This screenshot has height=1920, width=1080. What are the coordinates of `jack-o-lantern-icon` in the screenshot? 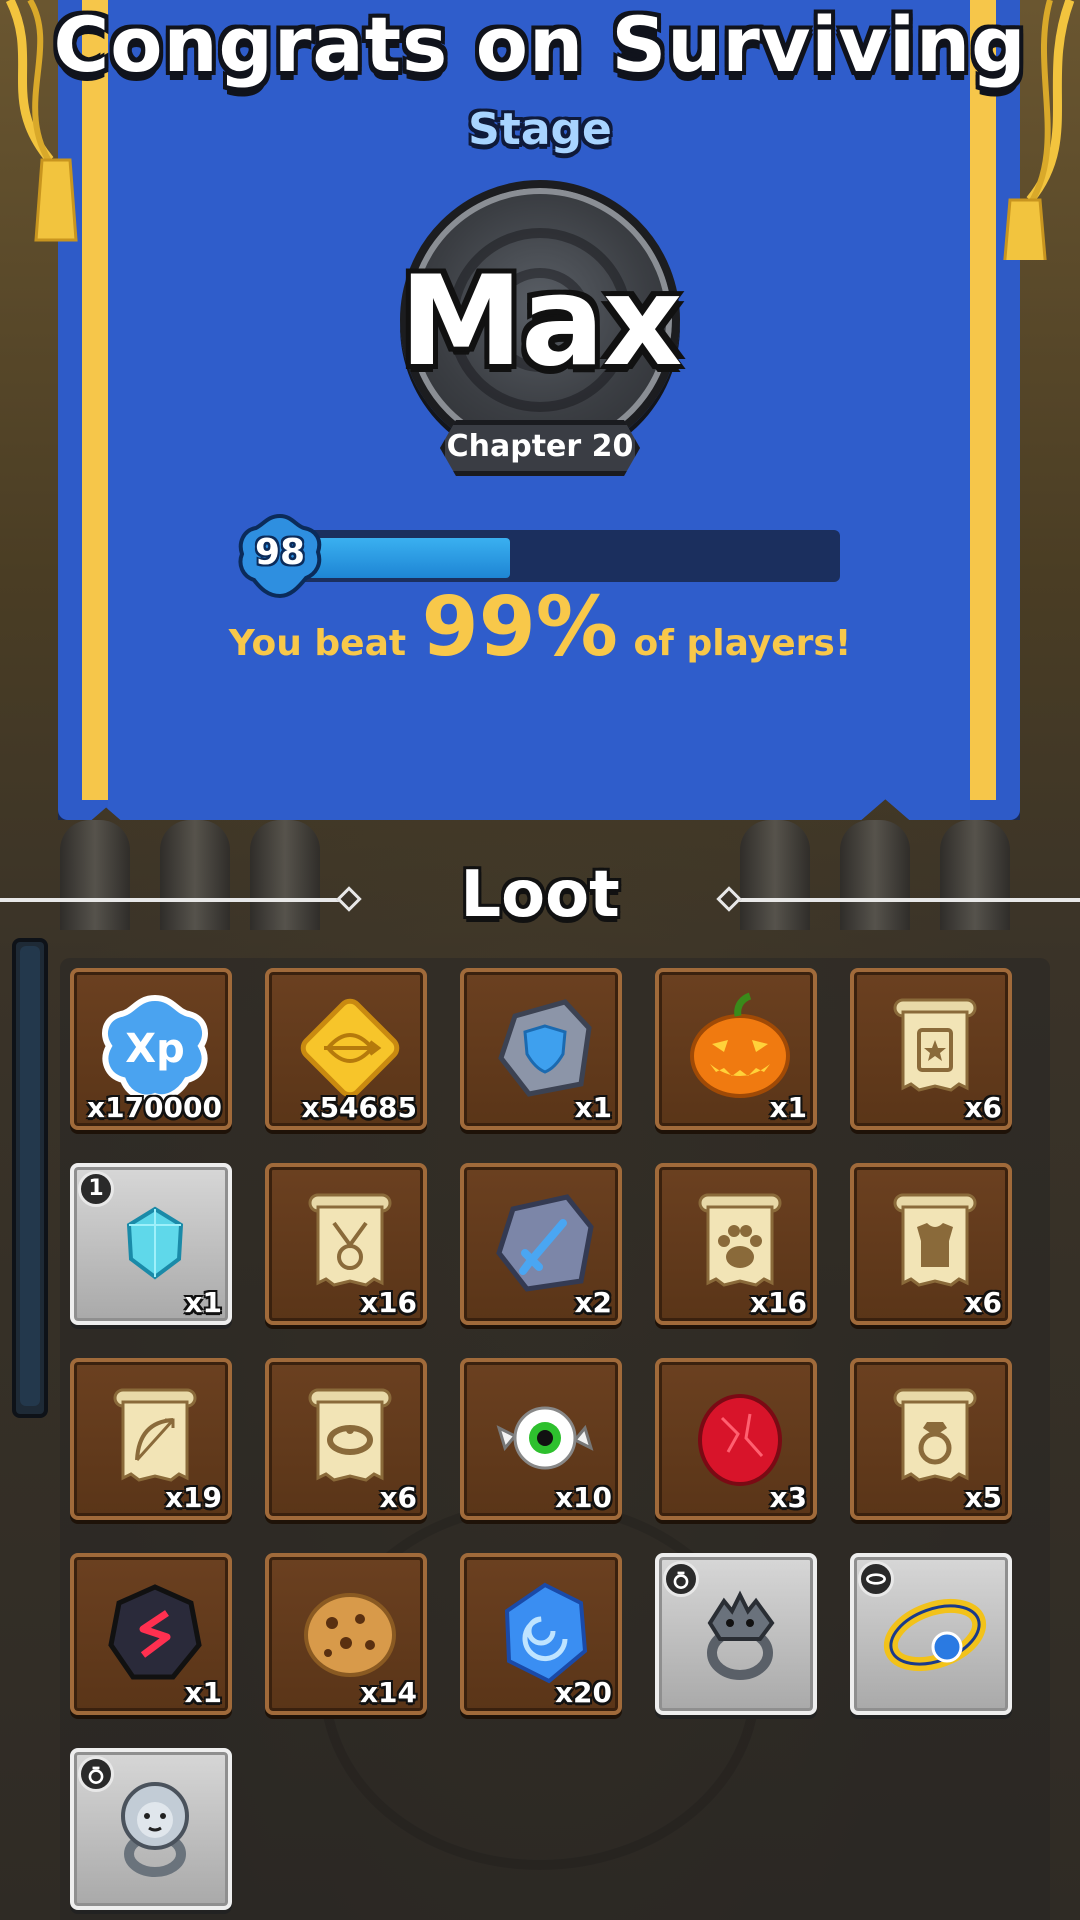 It's located at (740, 1045).